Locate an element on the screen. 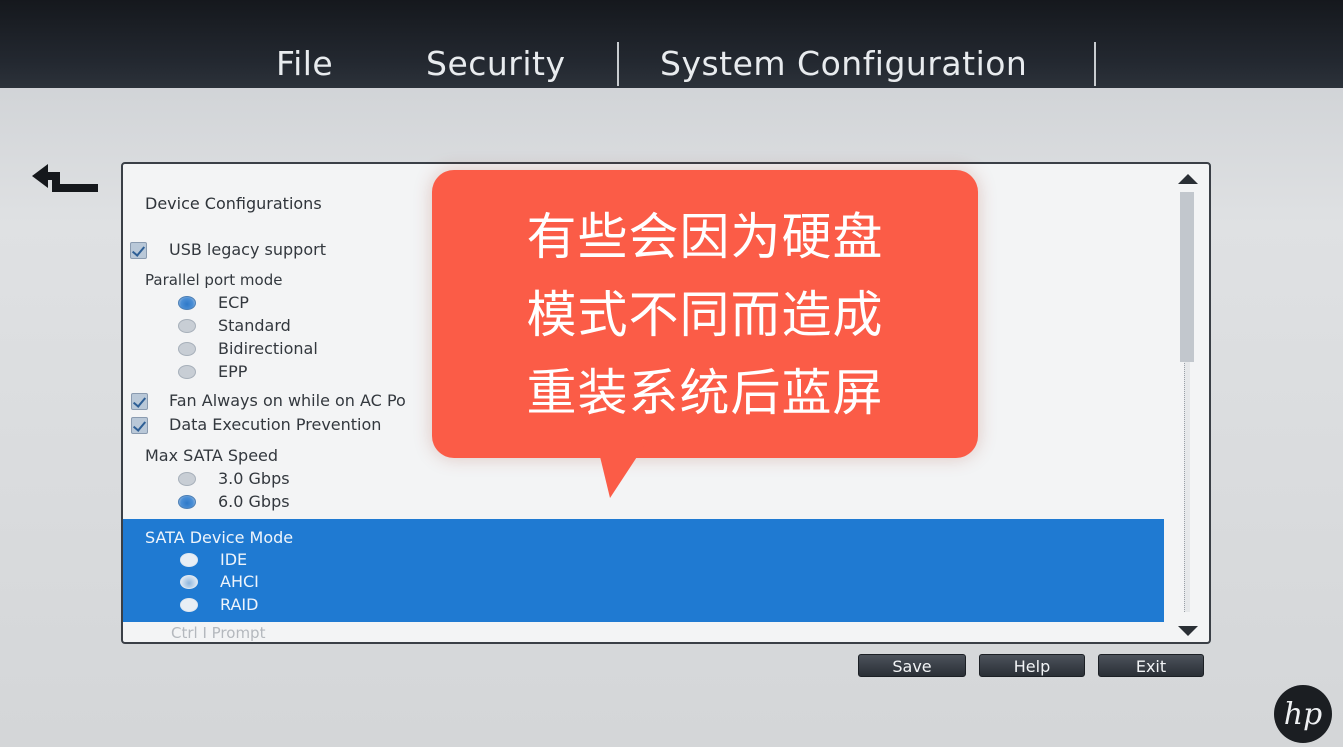 The height and width of the screenshot is (747, 1343). hp-logo-icon: hp is located at coordinates (1303, 714).